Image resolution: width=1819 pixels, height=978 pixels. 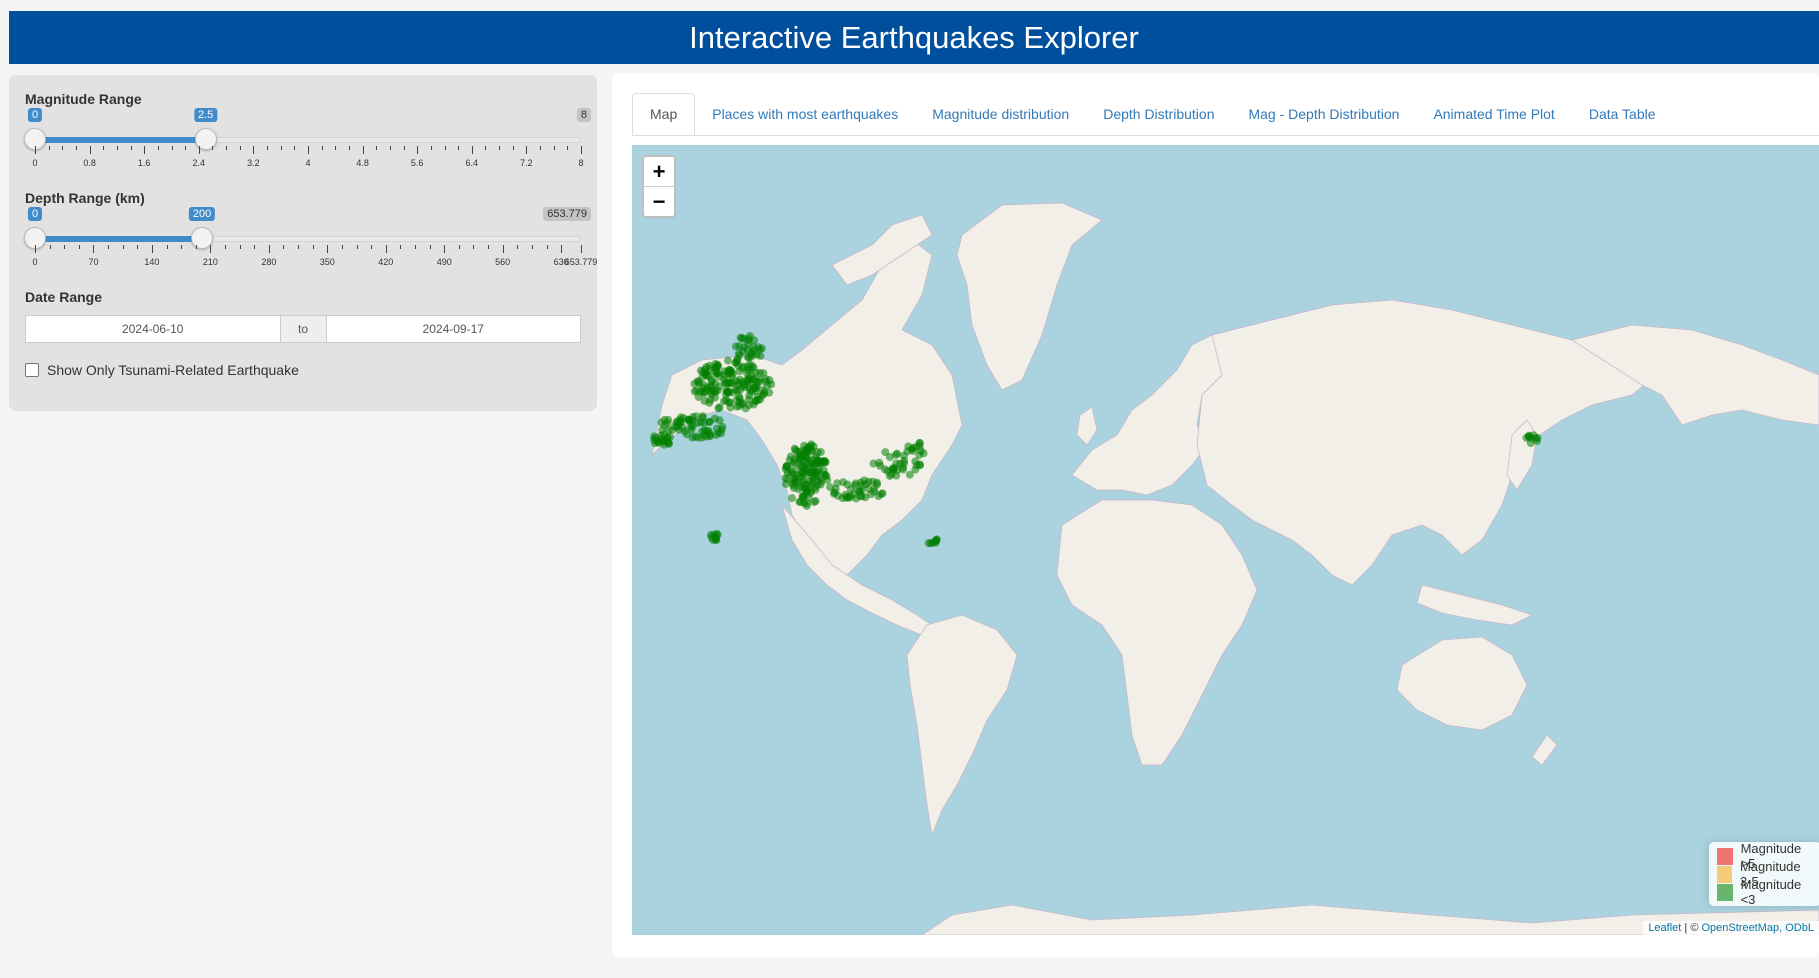 I want to click on slider-tick-label: 140, so click(x=152, y=262).